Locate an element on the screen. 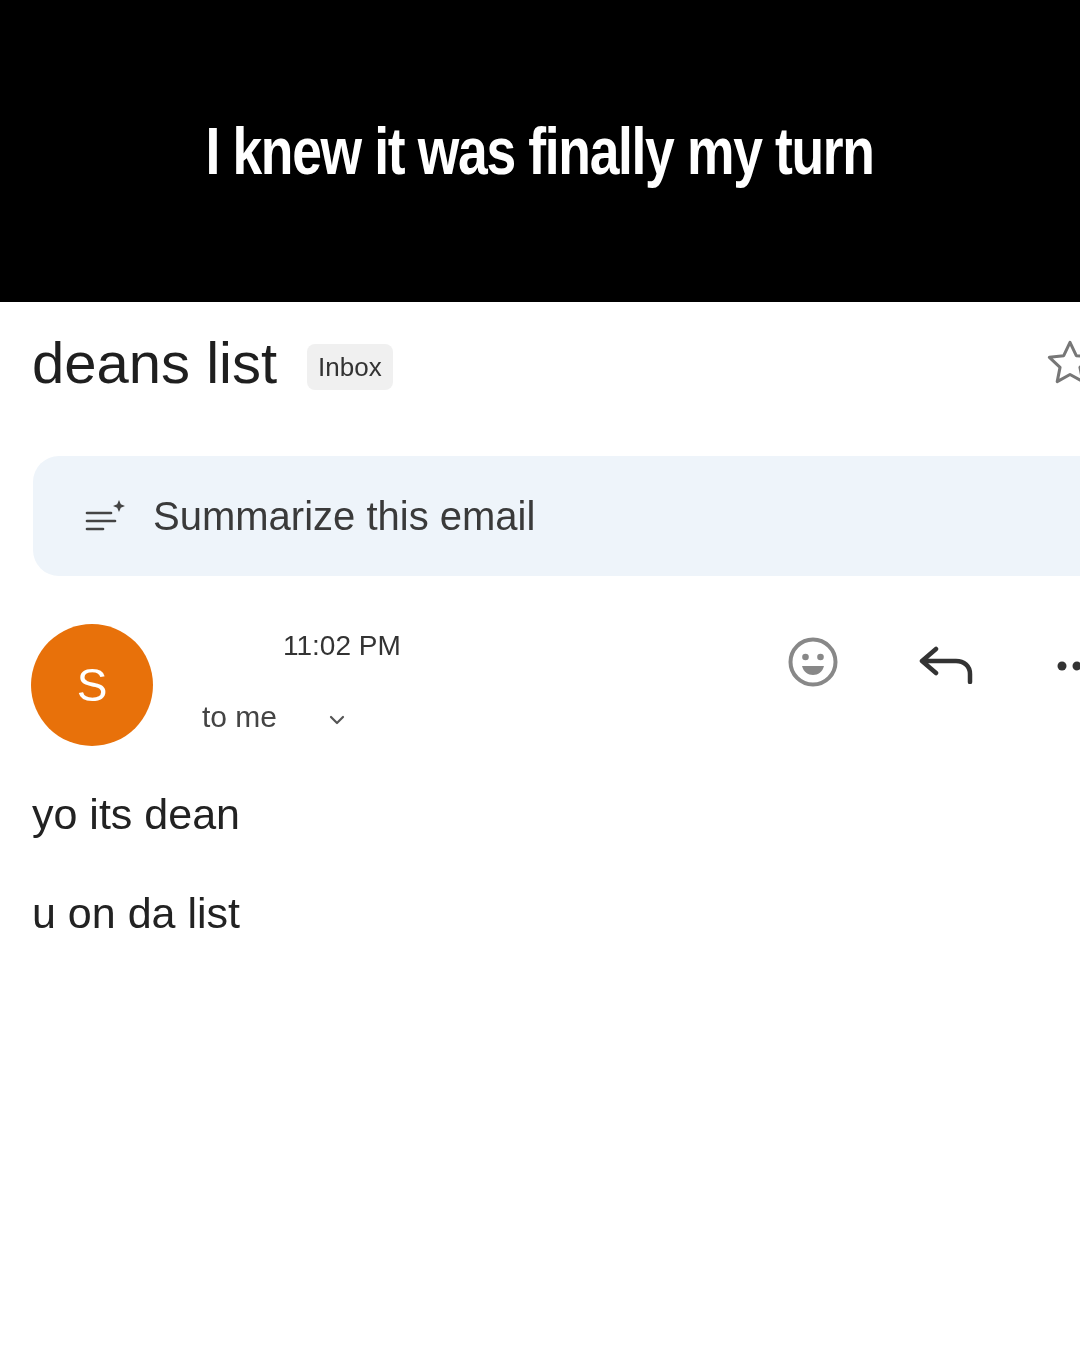 Image resolution: width=1080 pixels, height=1350 pixels. emoji-icon is located at coordinates (813, 662).